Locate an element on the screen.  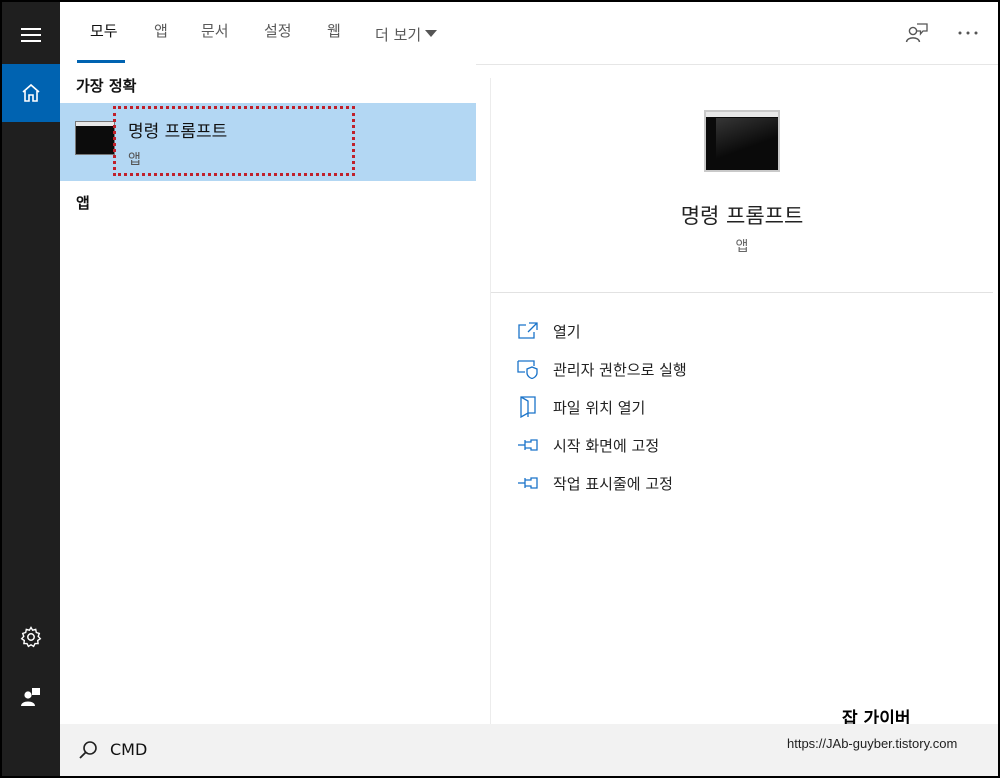
action-run-as-admin-label: 관리자 권한으로 실행 is located at coordinates (620, 369).